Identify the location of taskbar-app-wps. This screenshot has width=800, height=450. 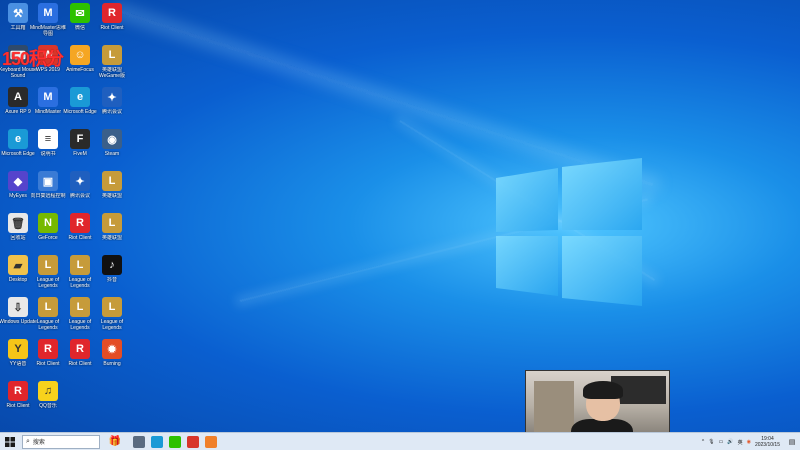
(193, 441).